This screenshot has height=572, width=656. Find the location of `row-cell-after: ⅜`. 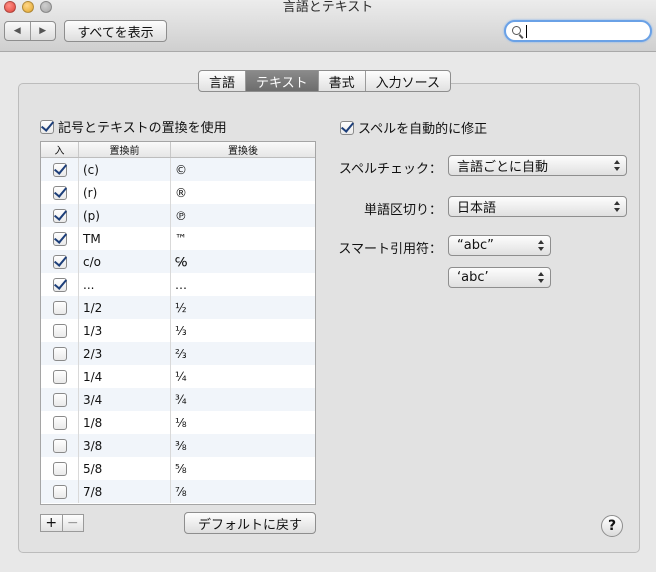

row-cell-after: ⅜ is located at coordinates (243, 445).